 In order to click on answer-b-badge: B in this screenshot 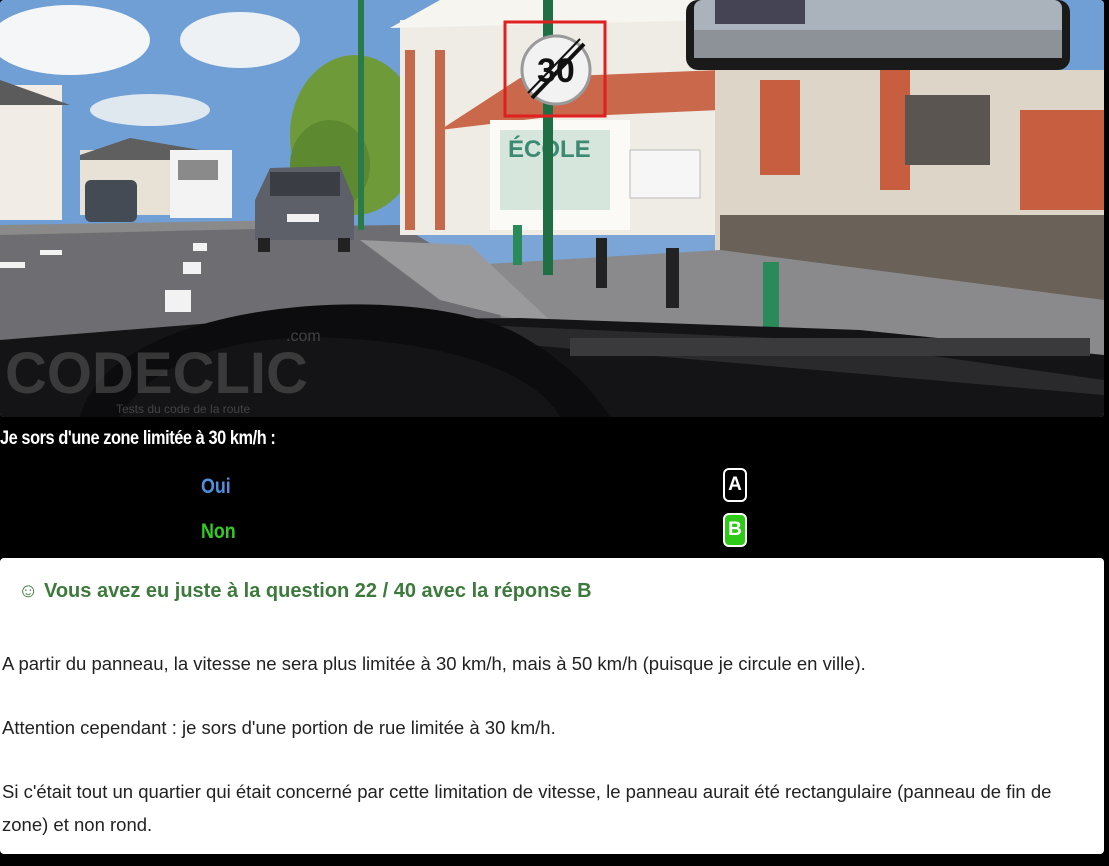, I will do `click(735, 530)`.